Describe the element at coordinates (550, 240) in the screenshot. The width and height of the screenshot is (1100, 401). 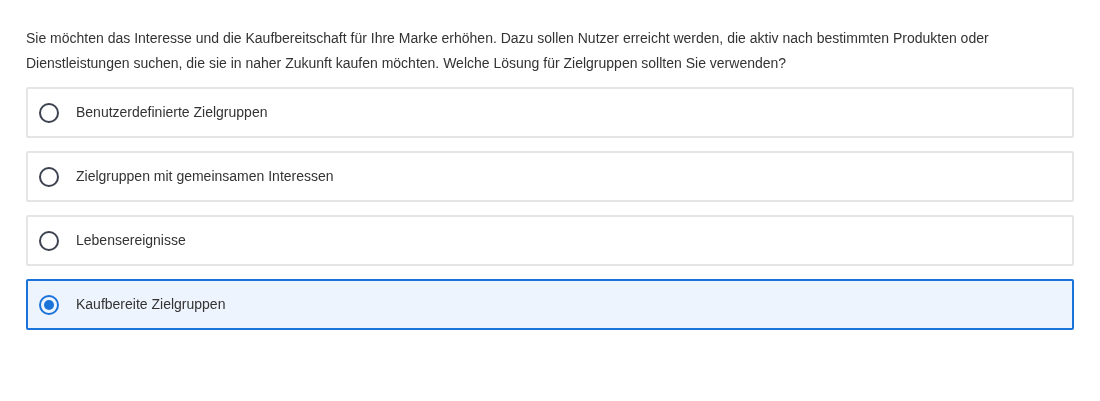
I see `answer-option: Lebensereignisse` at that location.